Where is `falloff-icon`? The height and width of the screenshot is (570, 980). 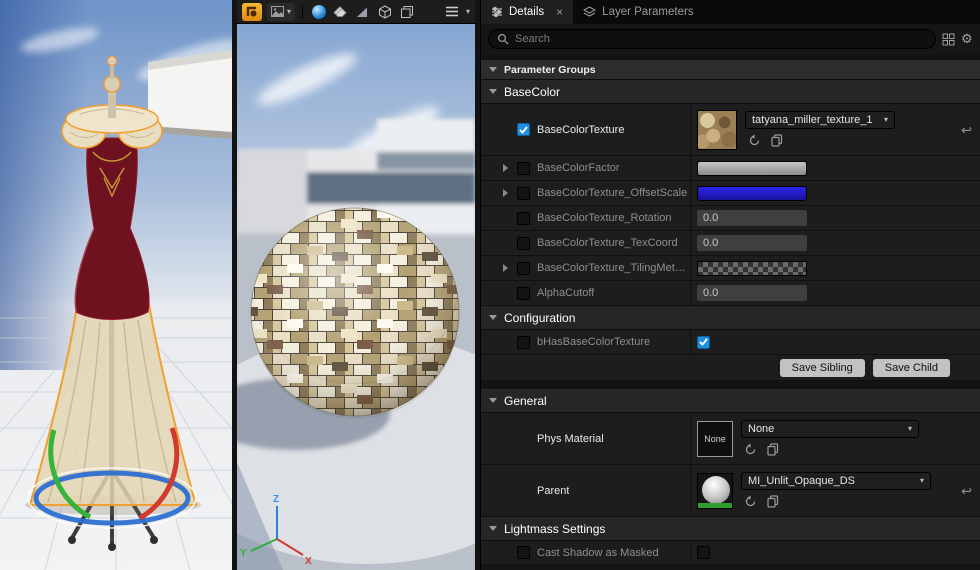 falloff-icon is located at coordinates (362, 12).